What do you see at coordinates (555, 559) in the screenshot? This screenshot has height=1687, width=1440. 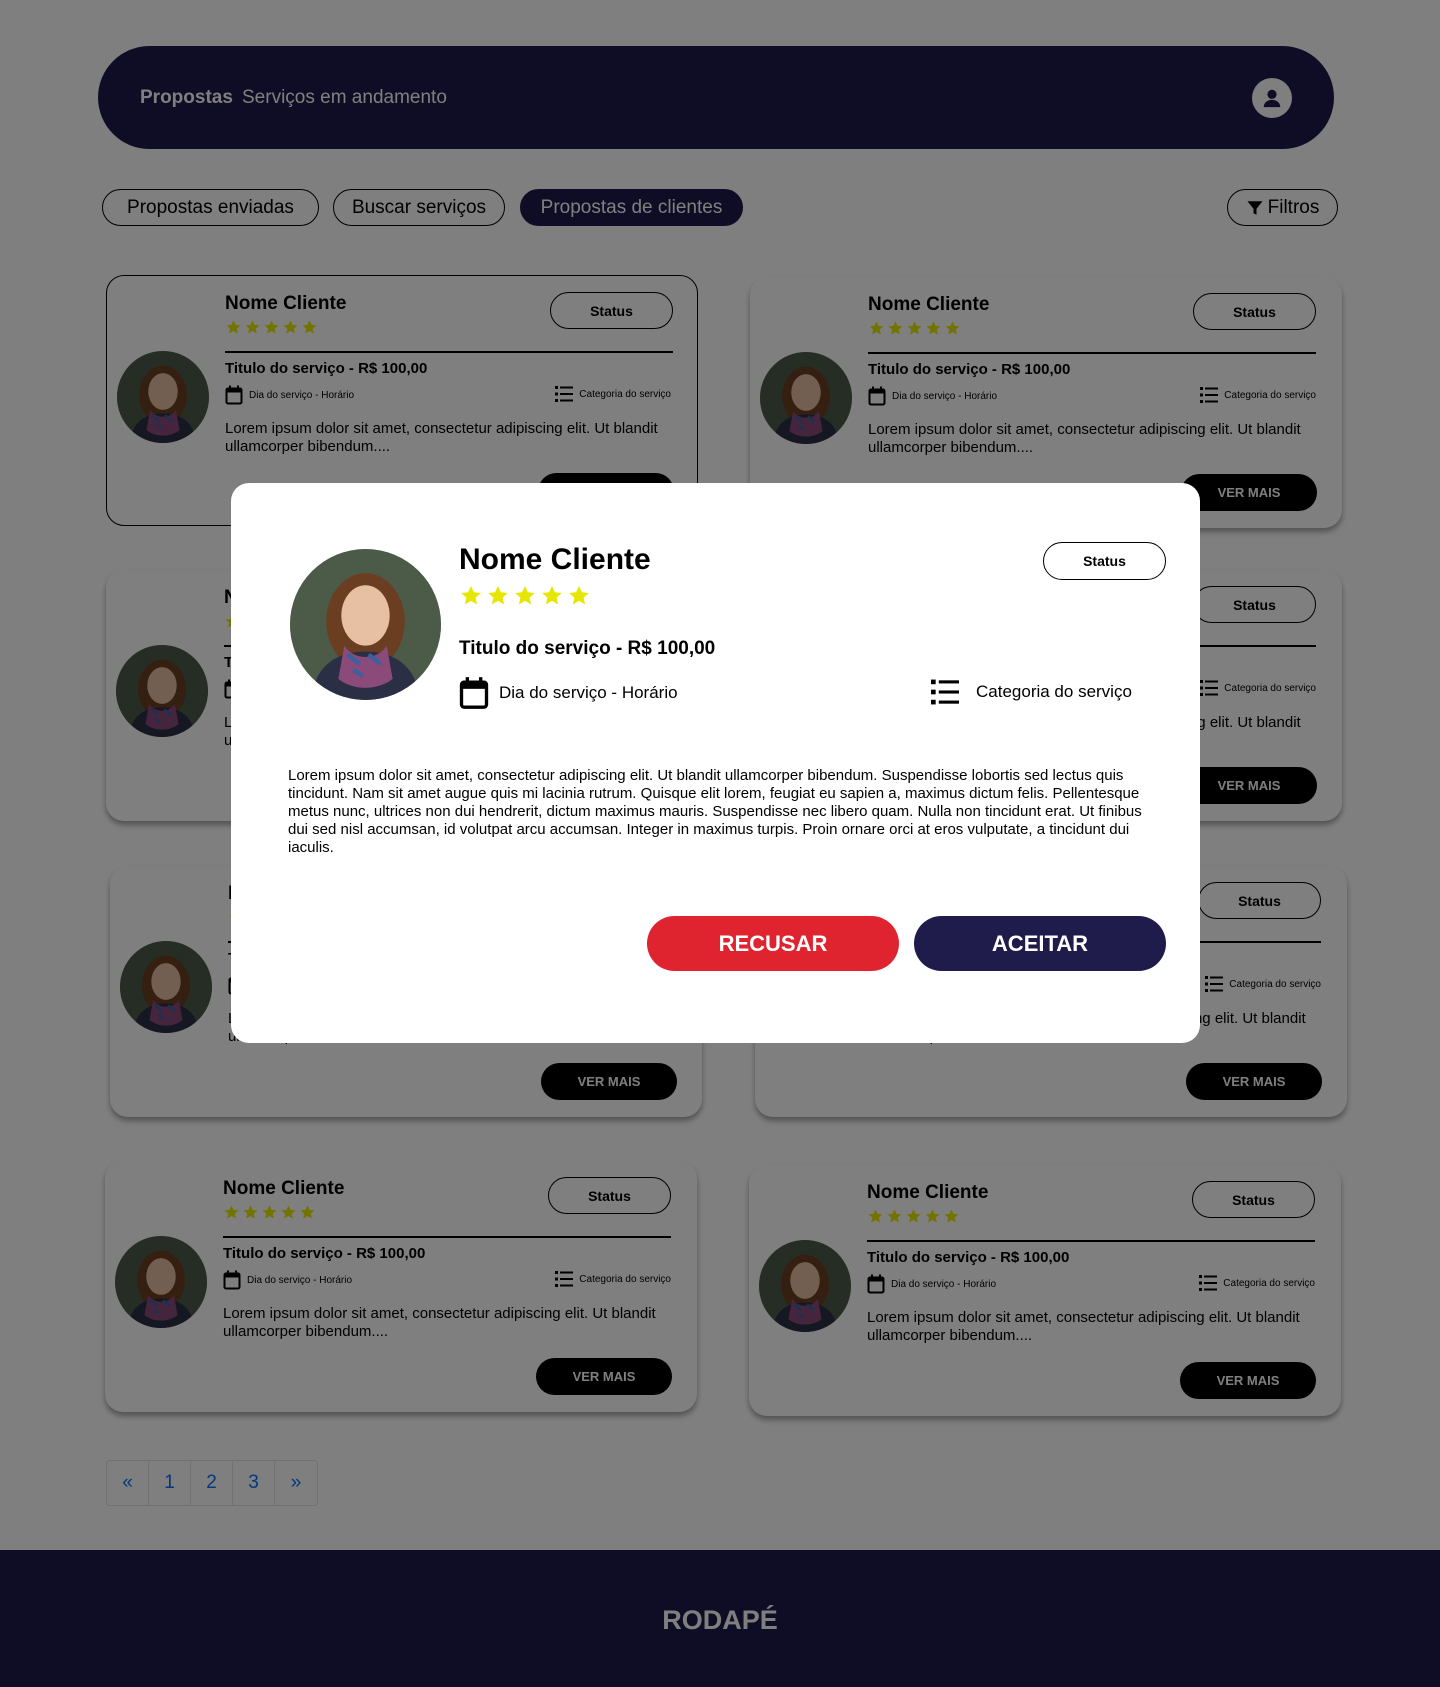 I see `modal-client-name: Nome Cliente` at bounding box center [555, 559].